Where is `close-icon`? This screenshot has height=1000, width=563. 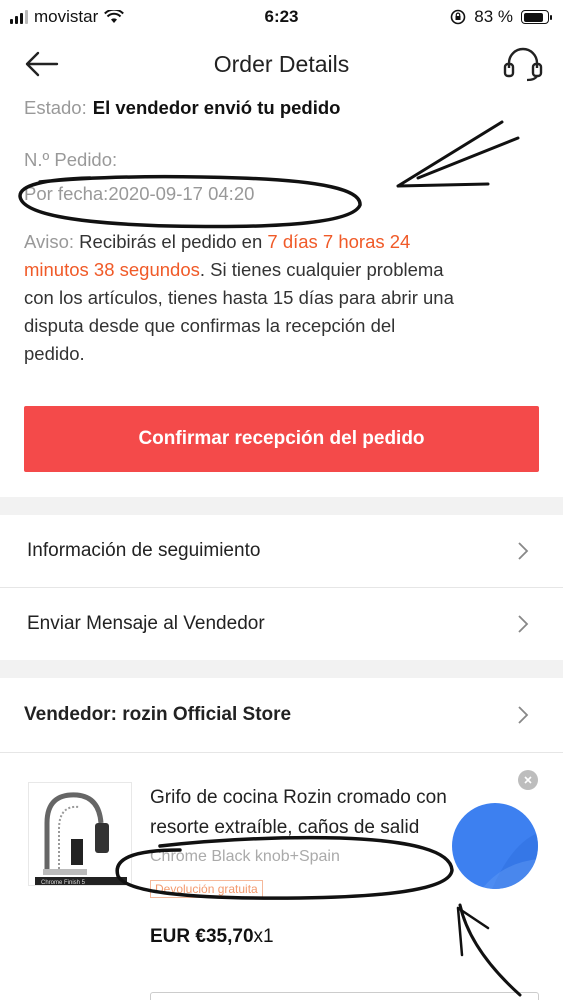
close-icon is located at coordinates (528, 780).